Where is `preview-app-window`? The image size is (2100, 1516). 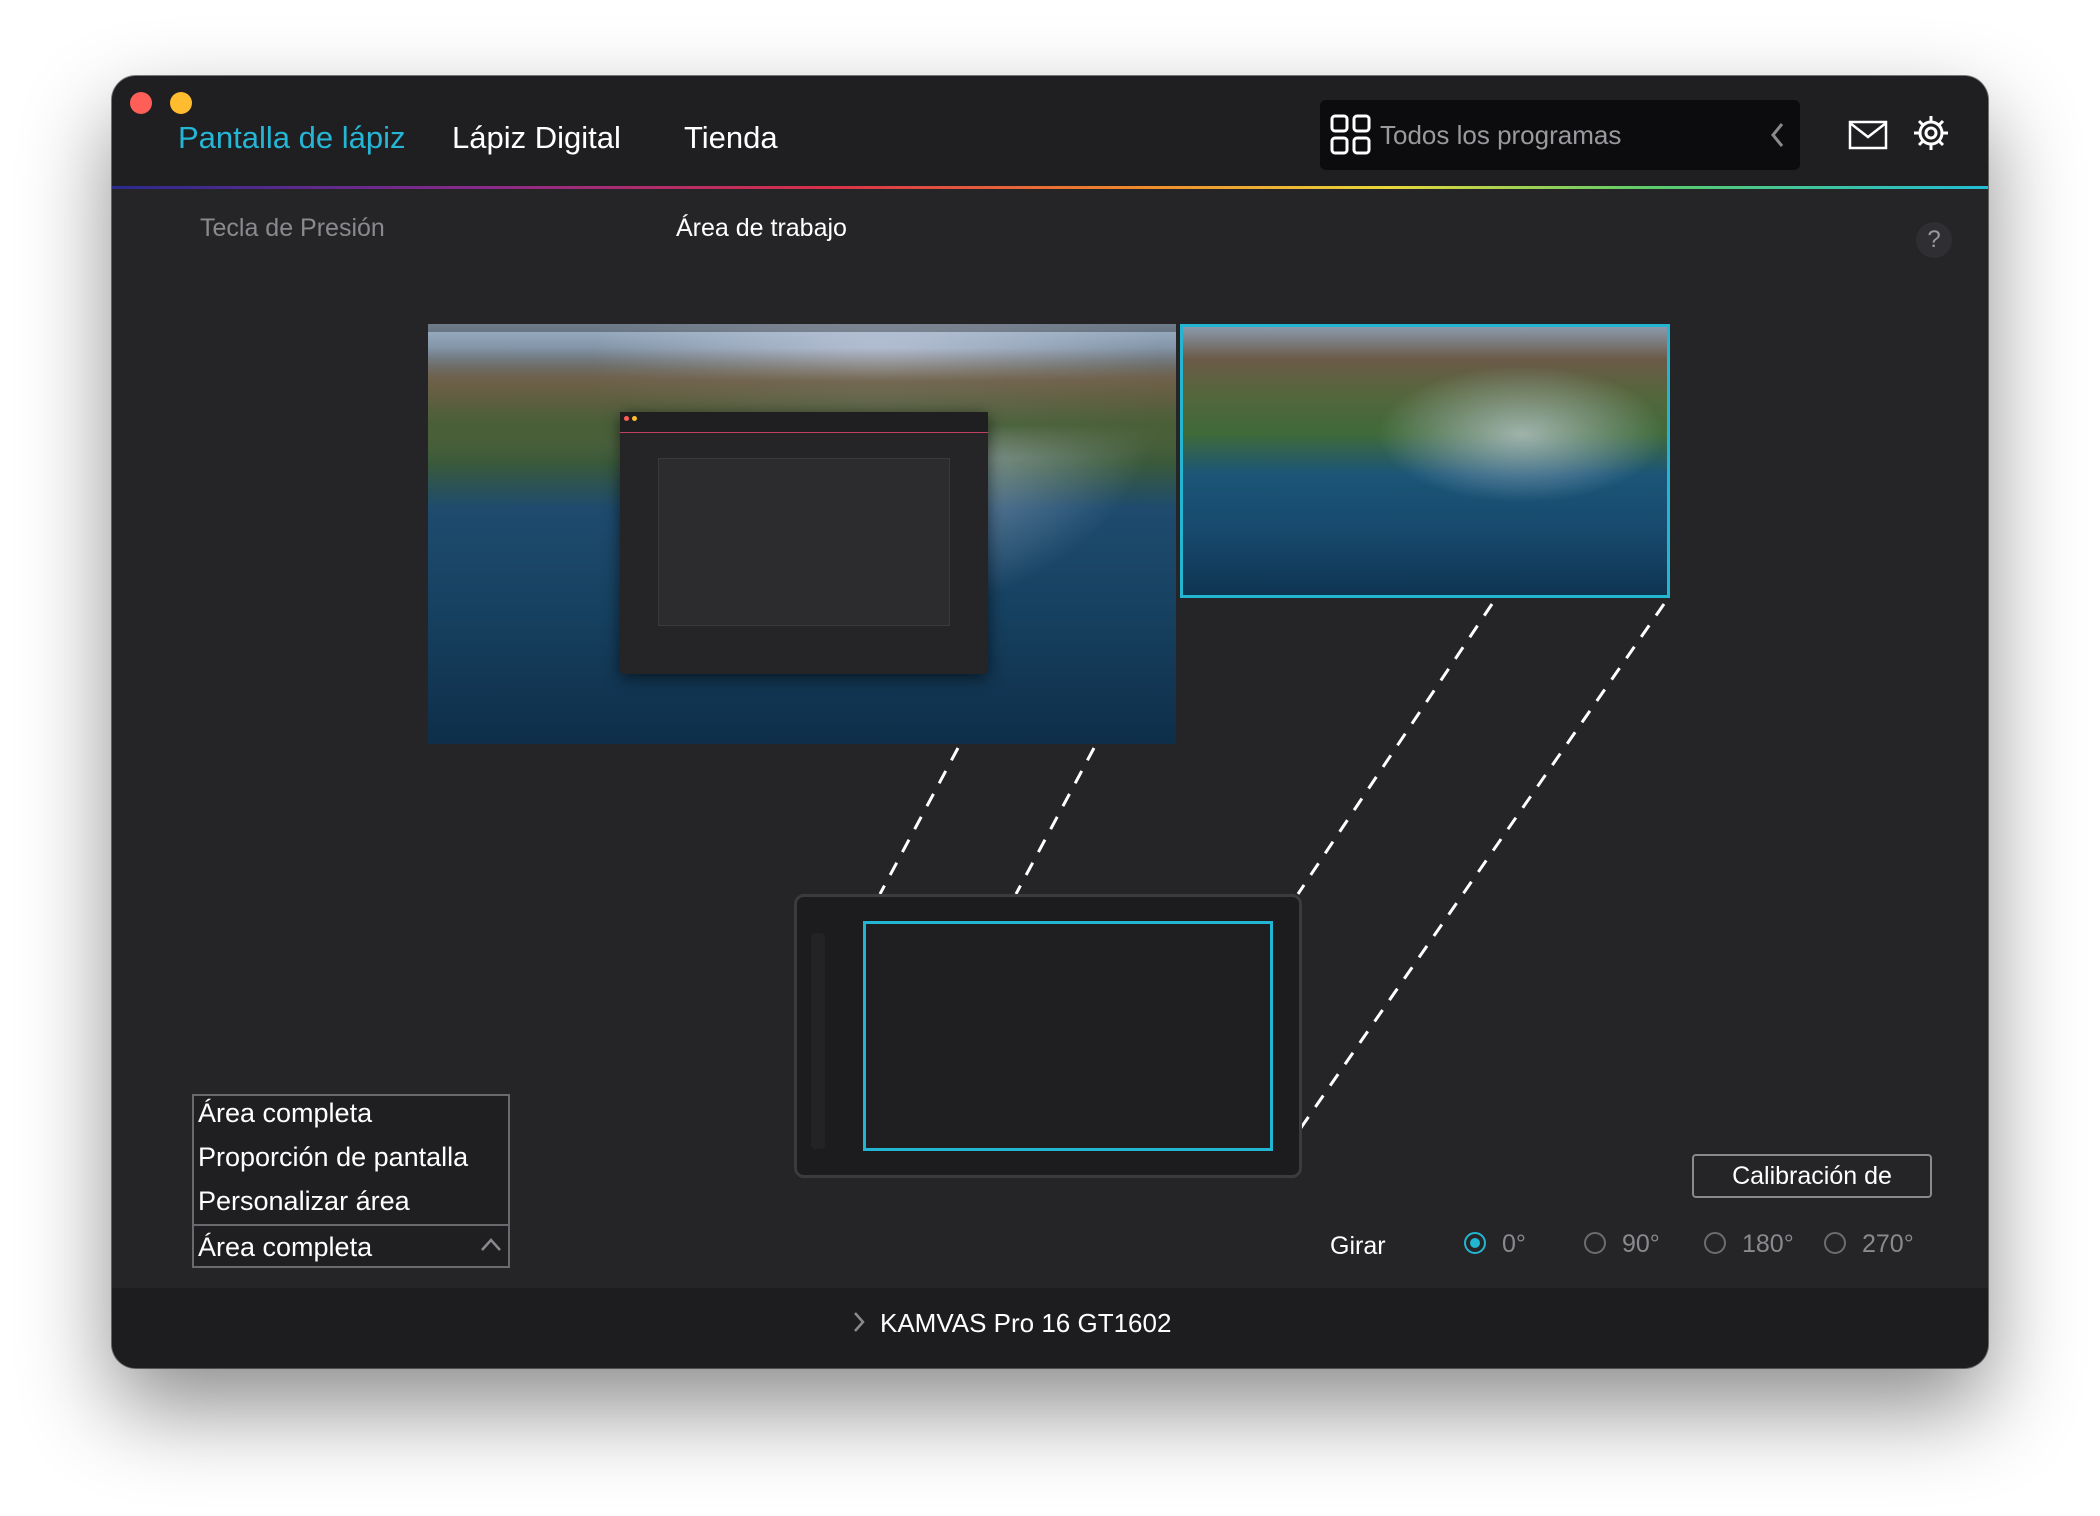
preview-app-window is located at coordinates (804, 543).